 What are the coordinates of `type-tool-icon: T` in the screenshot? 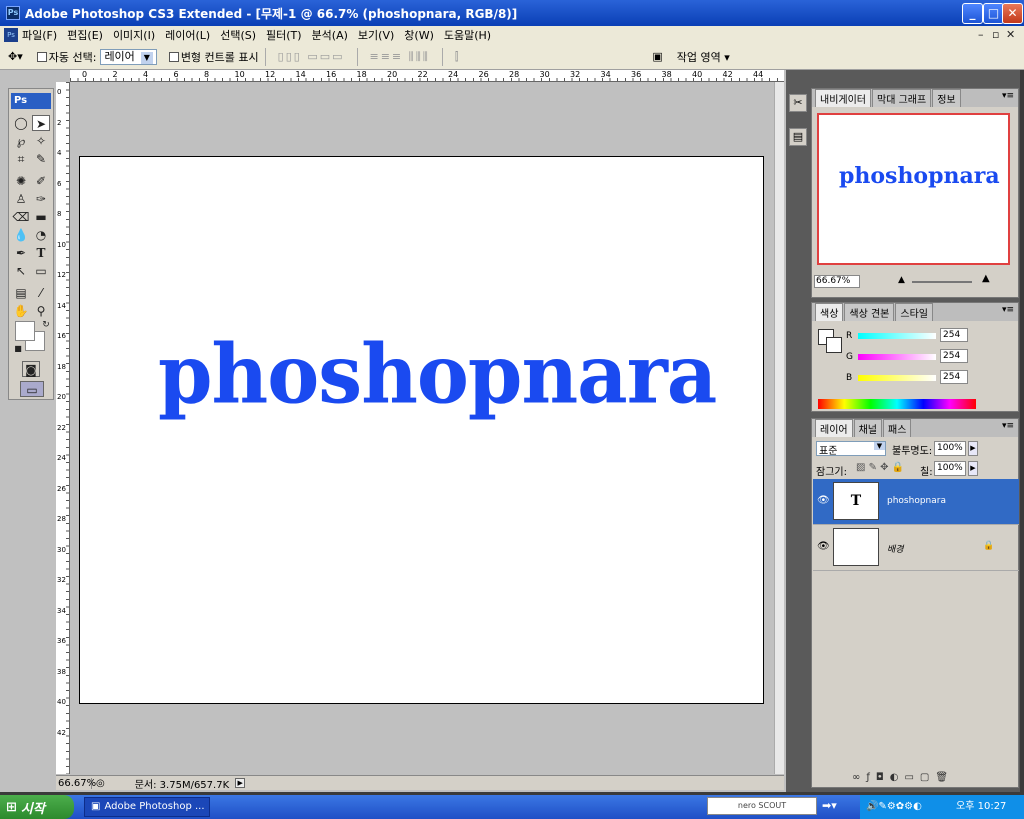 It's located at (41, 253).